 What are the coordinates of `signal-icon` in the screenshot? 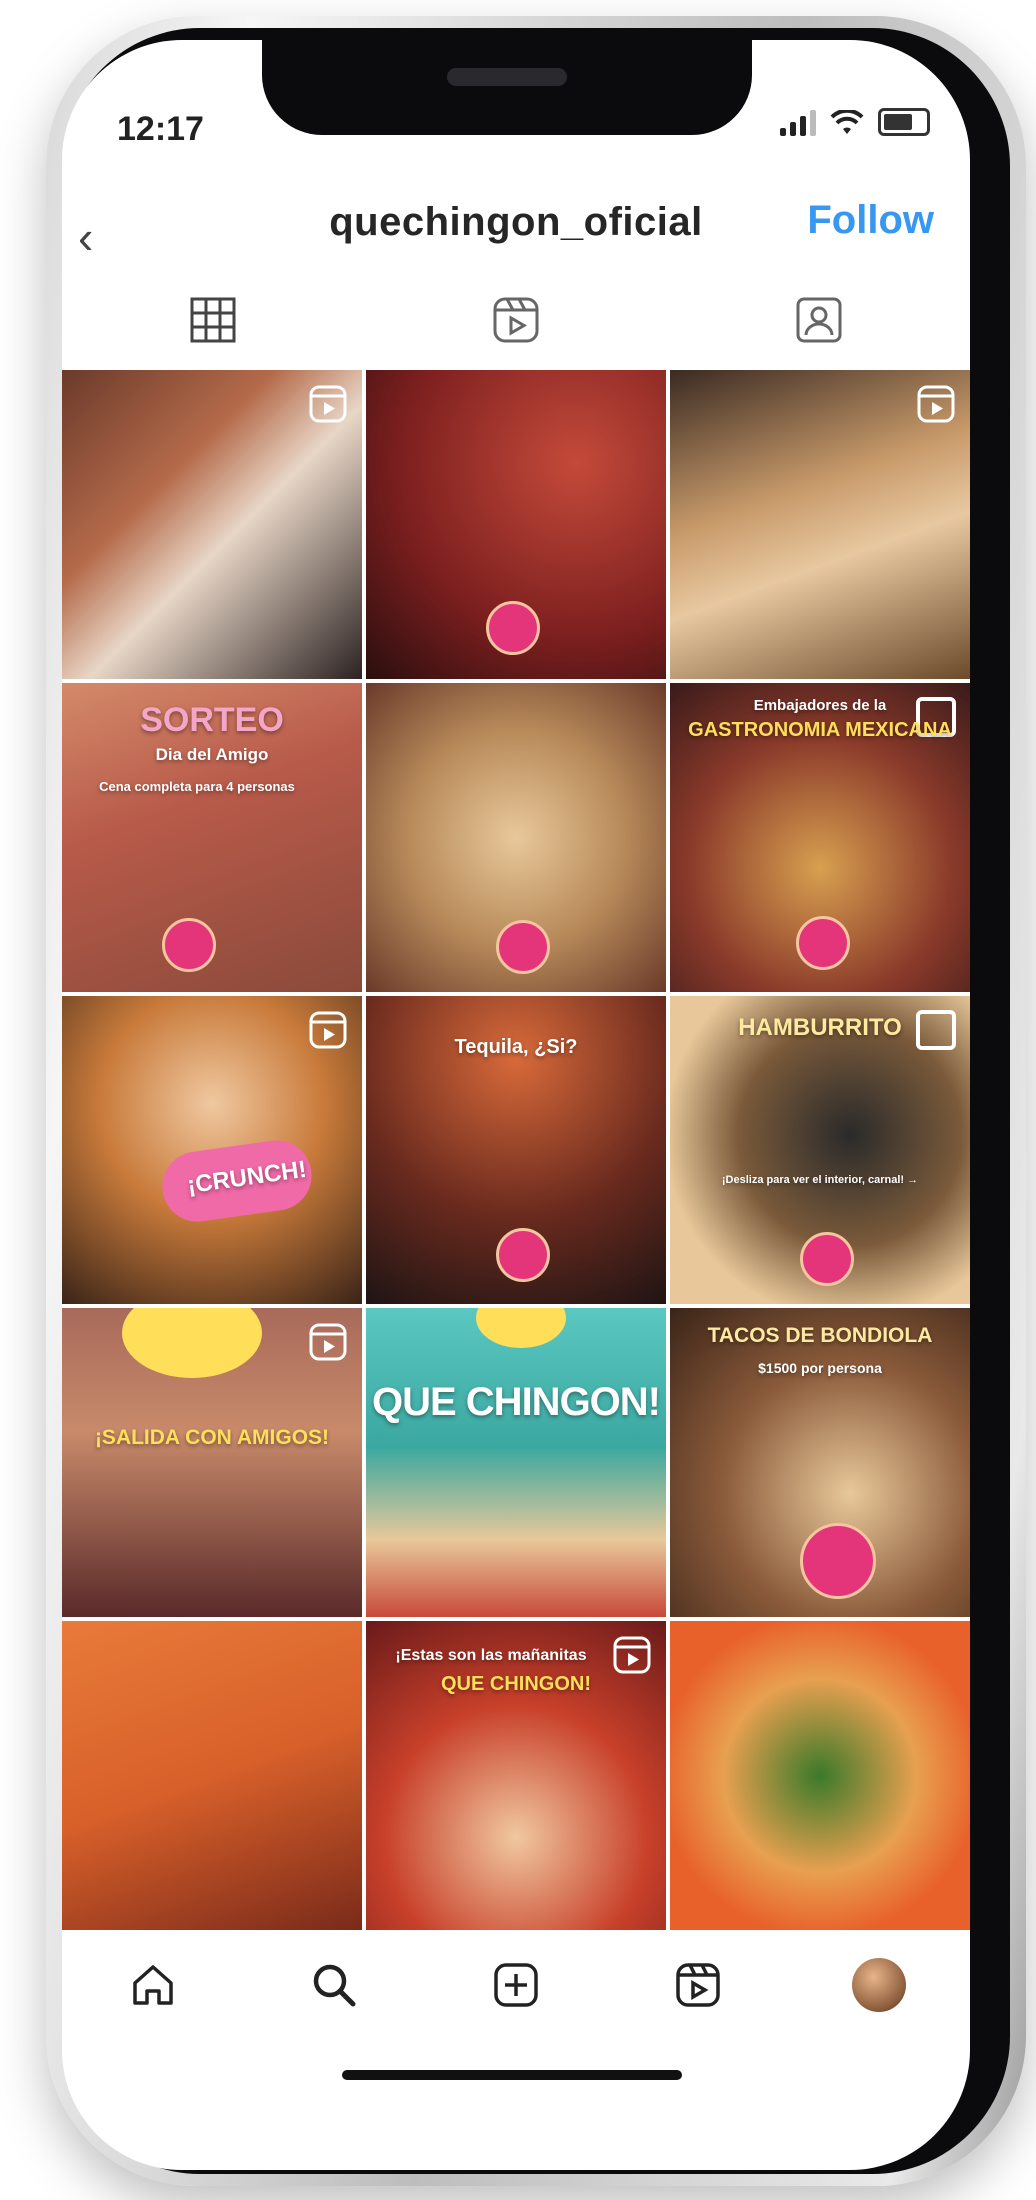 It's located at (798, 122).